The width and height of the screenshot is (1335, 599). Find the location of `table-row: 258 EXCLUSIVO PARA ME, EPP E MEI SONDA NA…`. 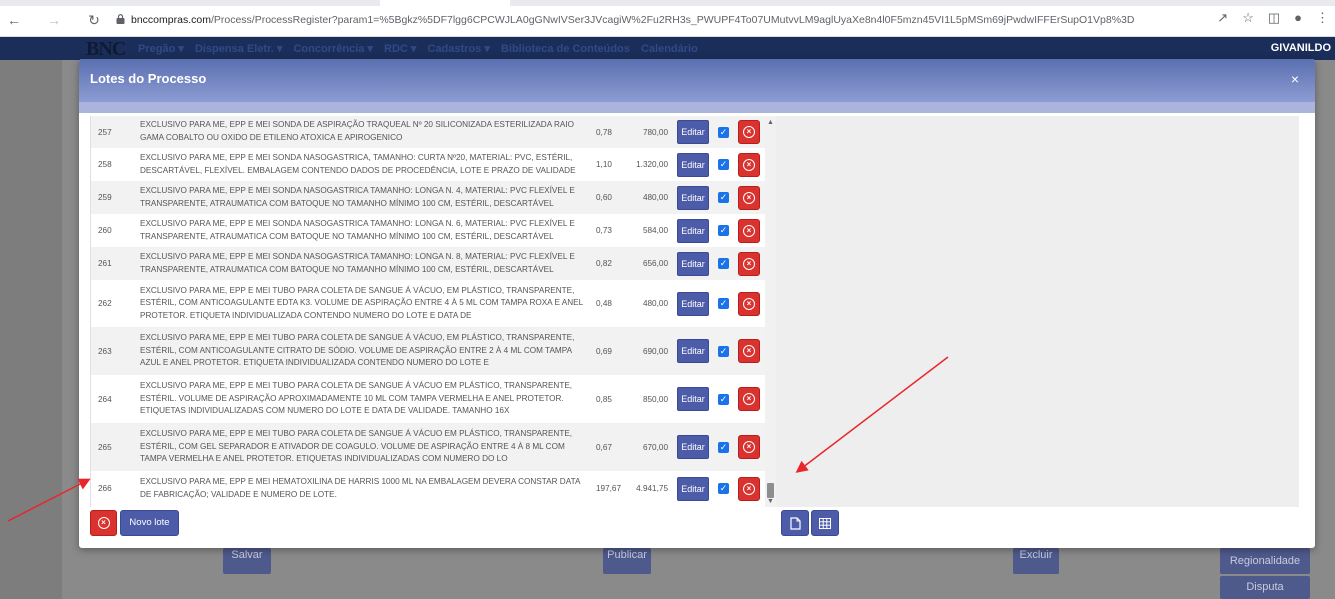

table-row: 258 EXCLUSIVO PARA ME, EPP E MEI SONDA NA… is located at coordinates (433, 164).